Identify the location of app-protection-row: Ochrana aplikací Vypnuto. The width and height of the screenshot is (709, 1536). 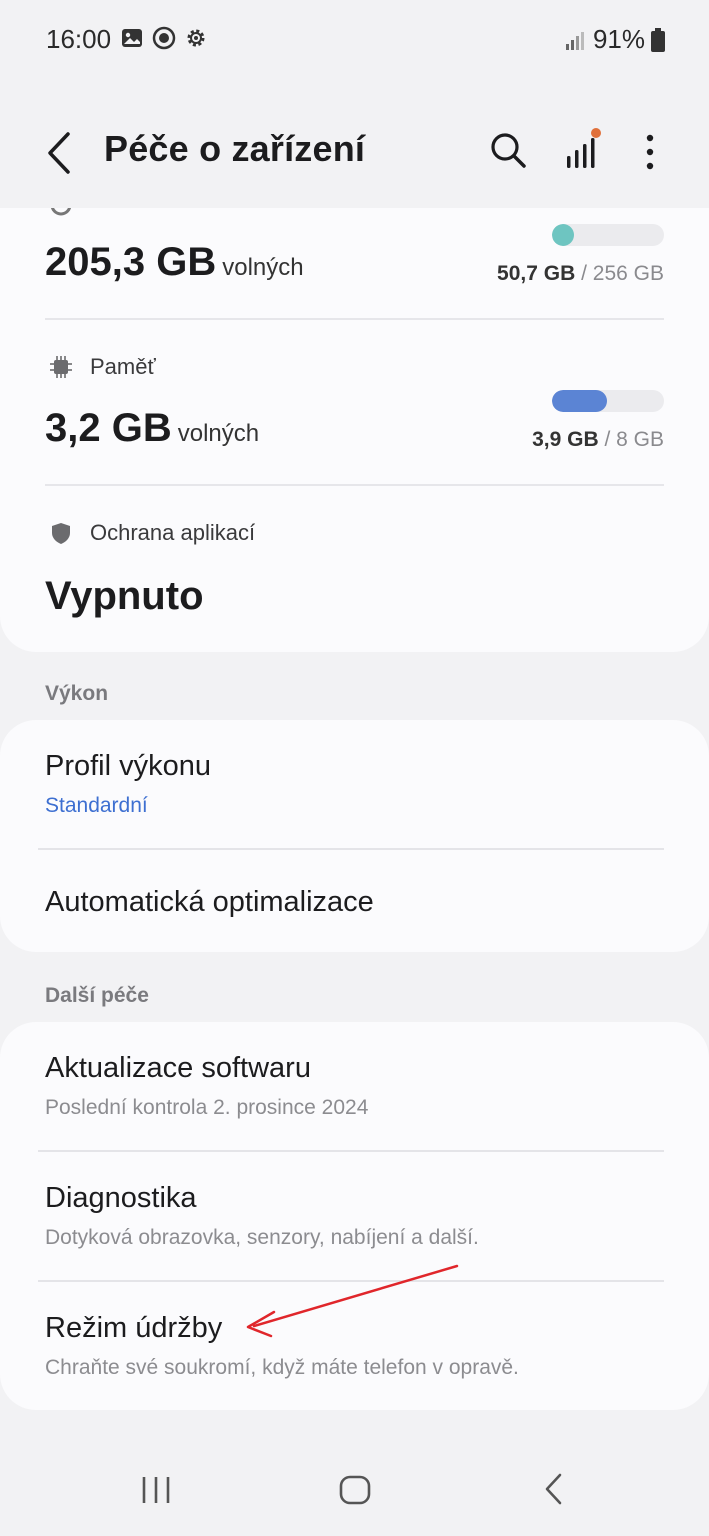
(354, 569).